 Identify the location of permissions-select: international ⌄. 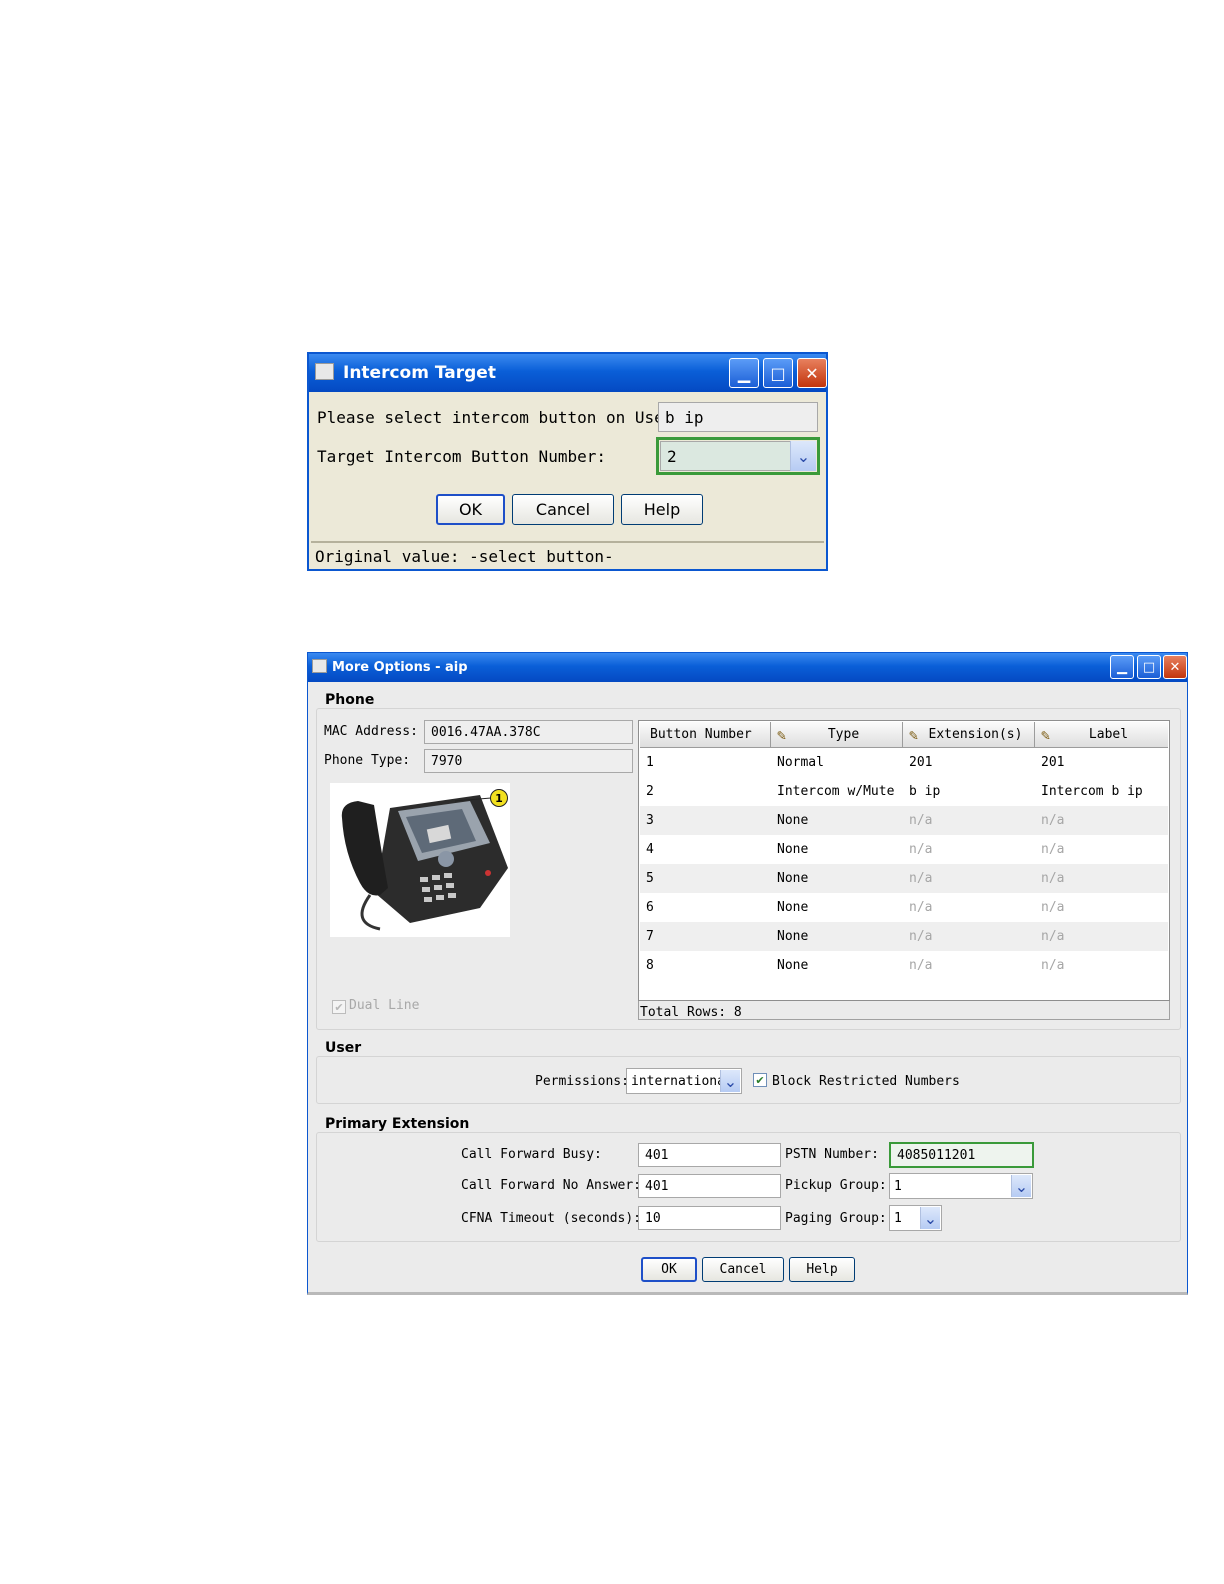
(684, 1081).